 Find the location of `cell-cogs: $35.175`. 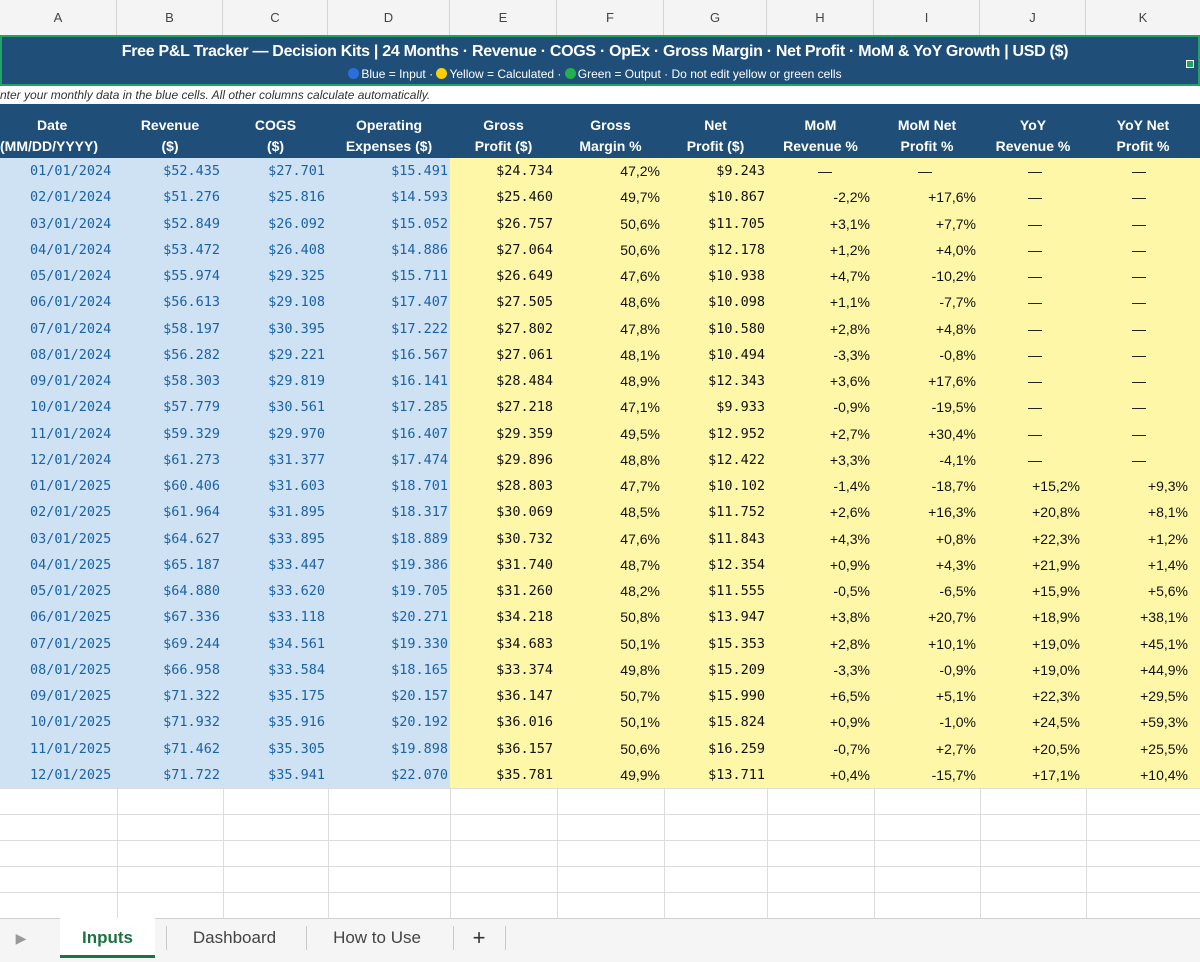

cell-cogs: $35.175 is located at coordinates (290, 696).